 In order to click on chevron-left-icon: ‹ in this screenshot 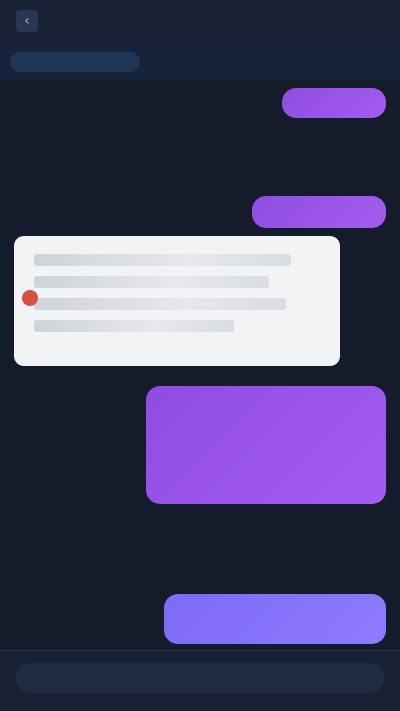, I will do `click(27, 21)`.